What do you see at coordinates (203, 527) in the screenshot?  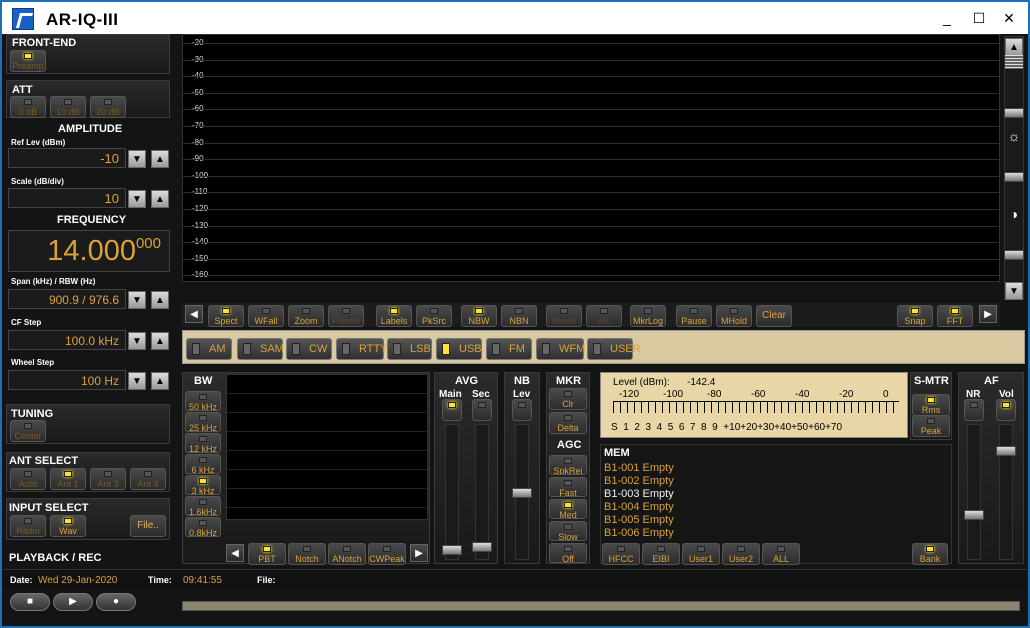 I see `bw-0.8khz-button: 0.8kHz` at bounding box center [203, 527].